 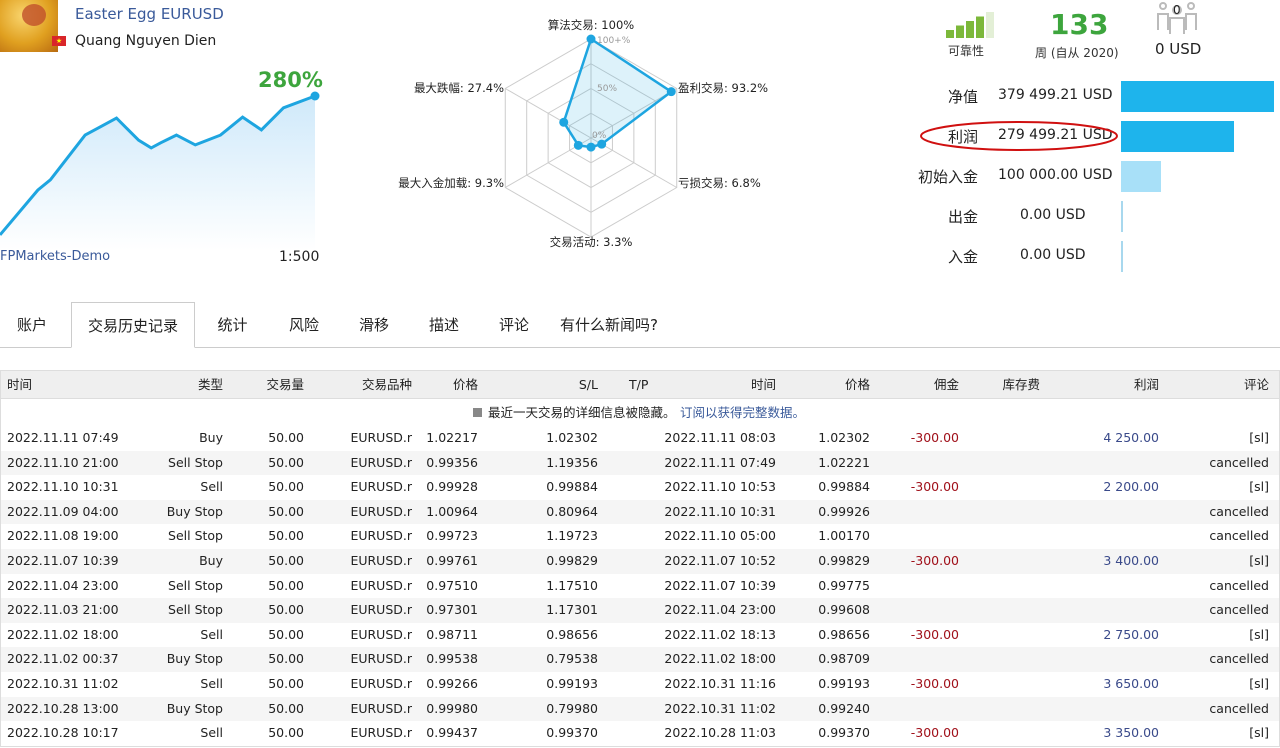 I want to click on cell-价格: 0.97301, so click(x=452, y=610).